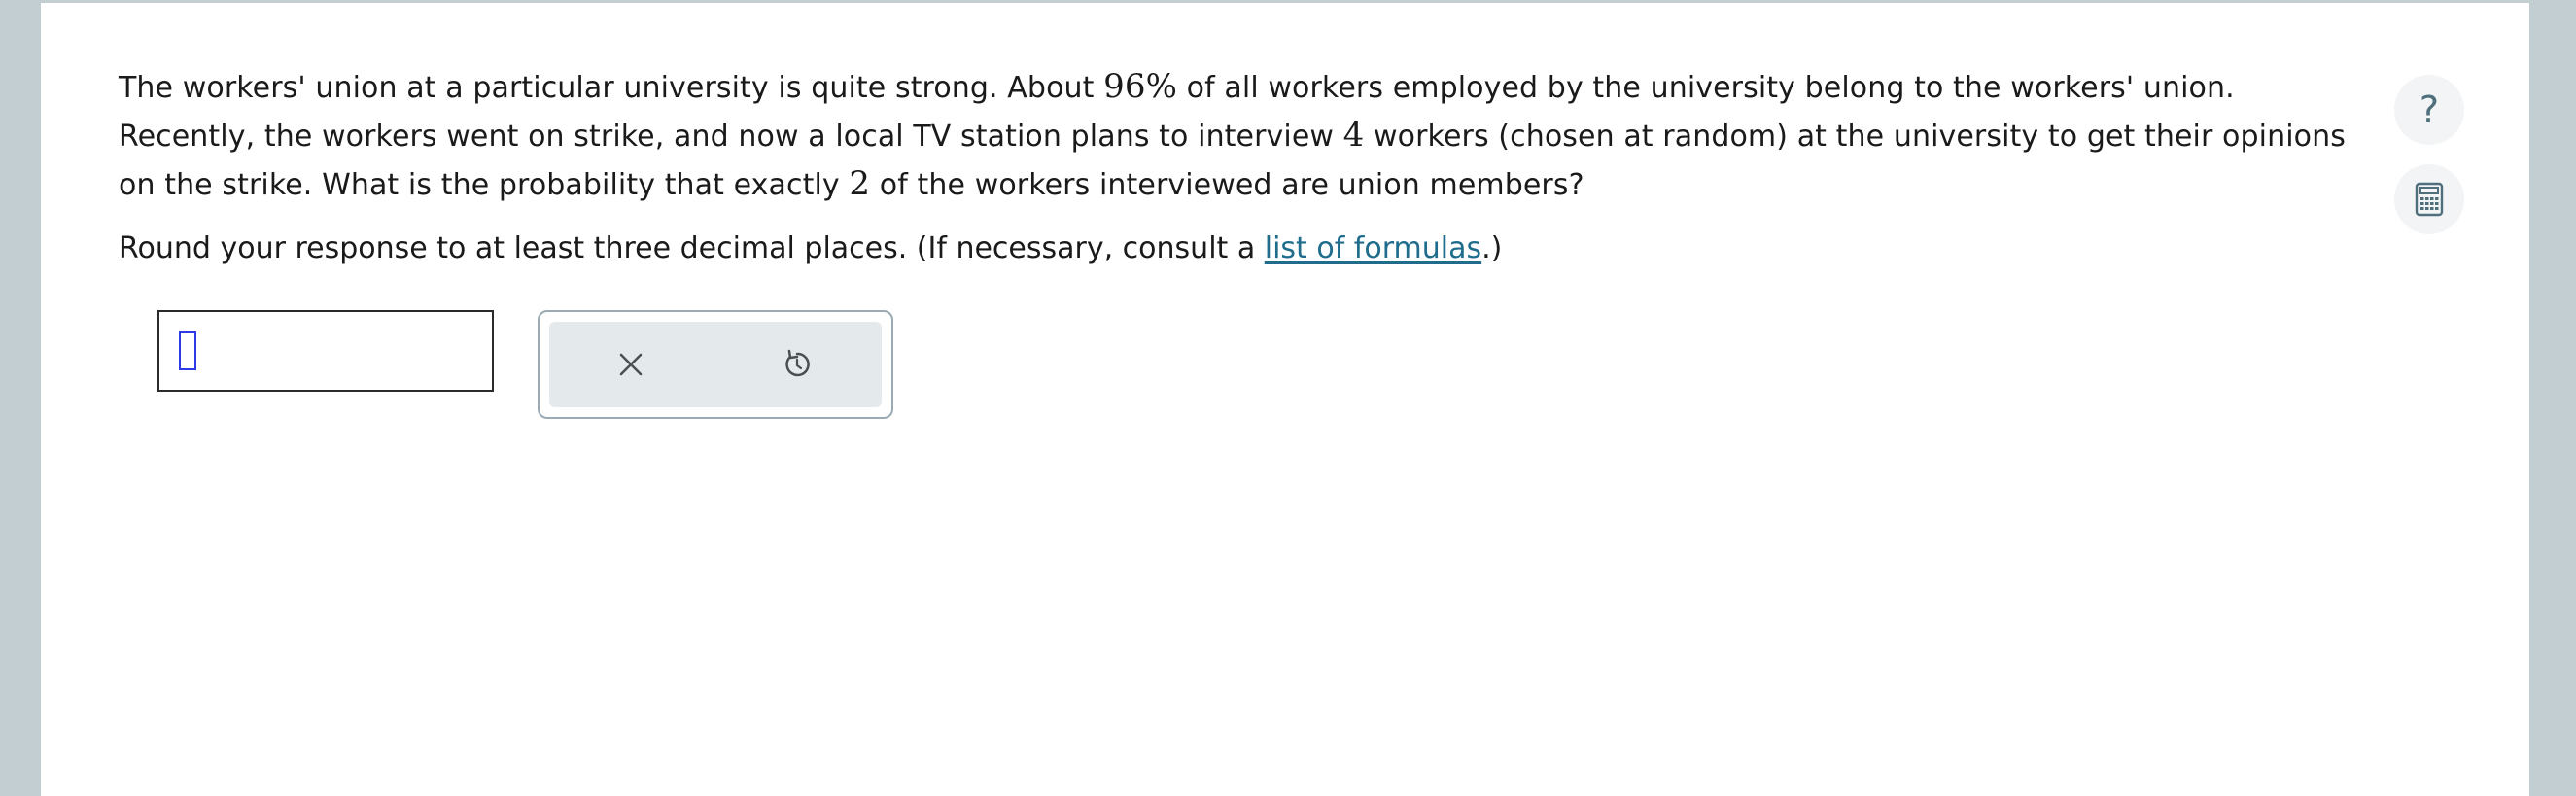  I want to click on undo-icon, so click(797, 363).